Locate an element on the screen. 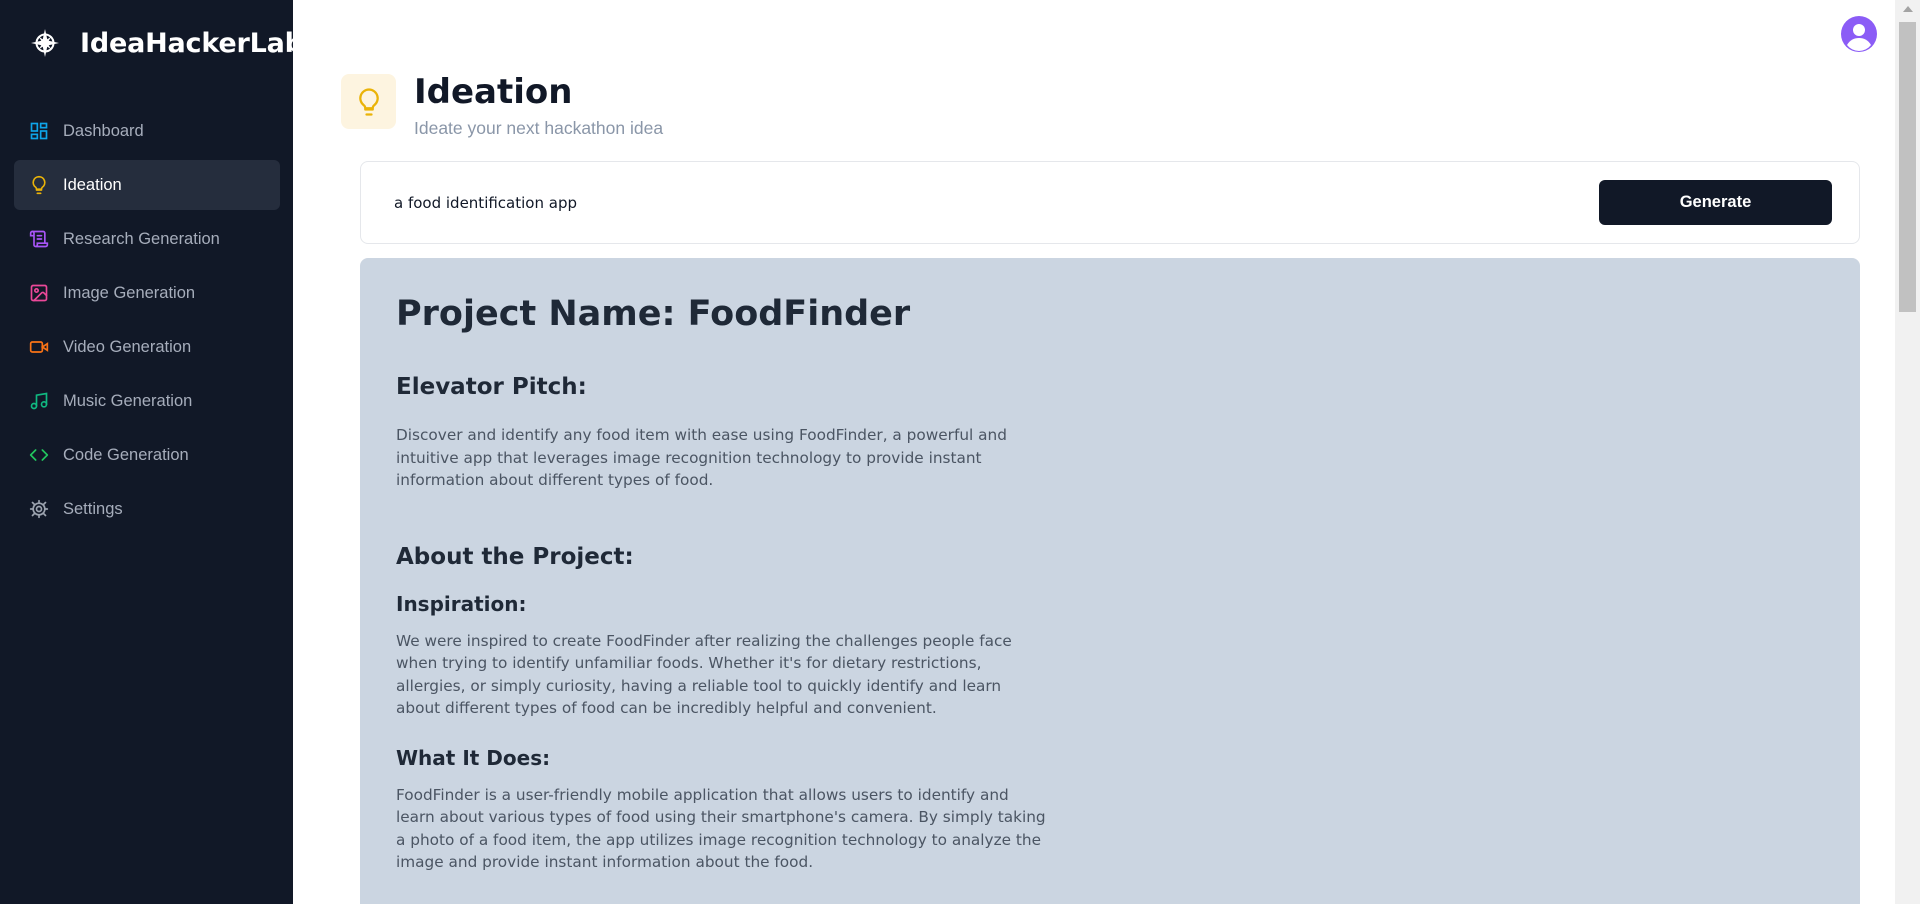 Image resolution: width=1920 pixels, height=904 pixels. scrollbar-thumb is located at coordinates (1907, 167).